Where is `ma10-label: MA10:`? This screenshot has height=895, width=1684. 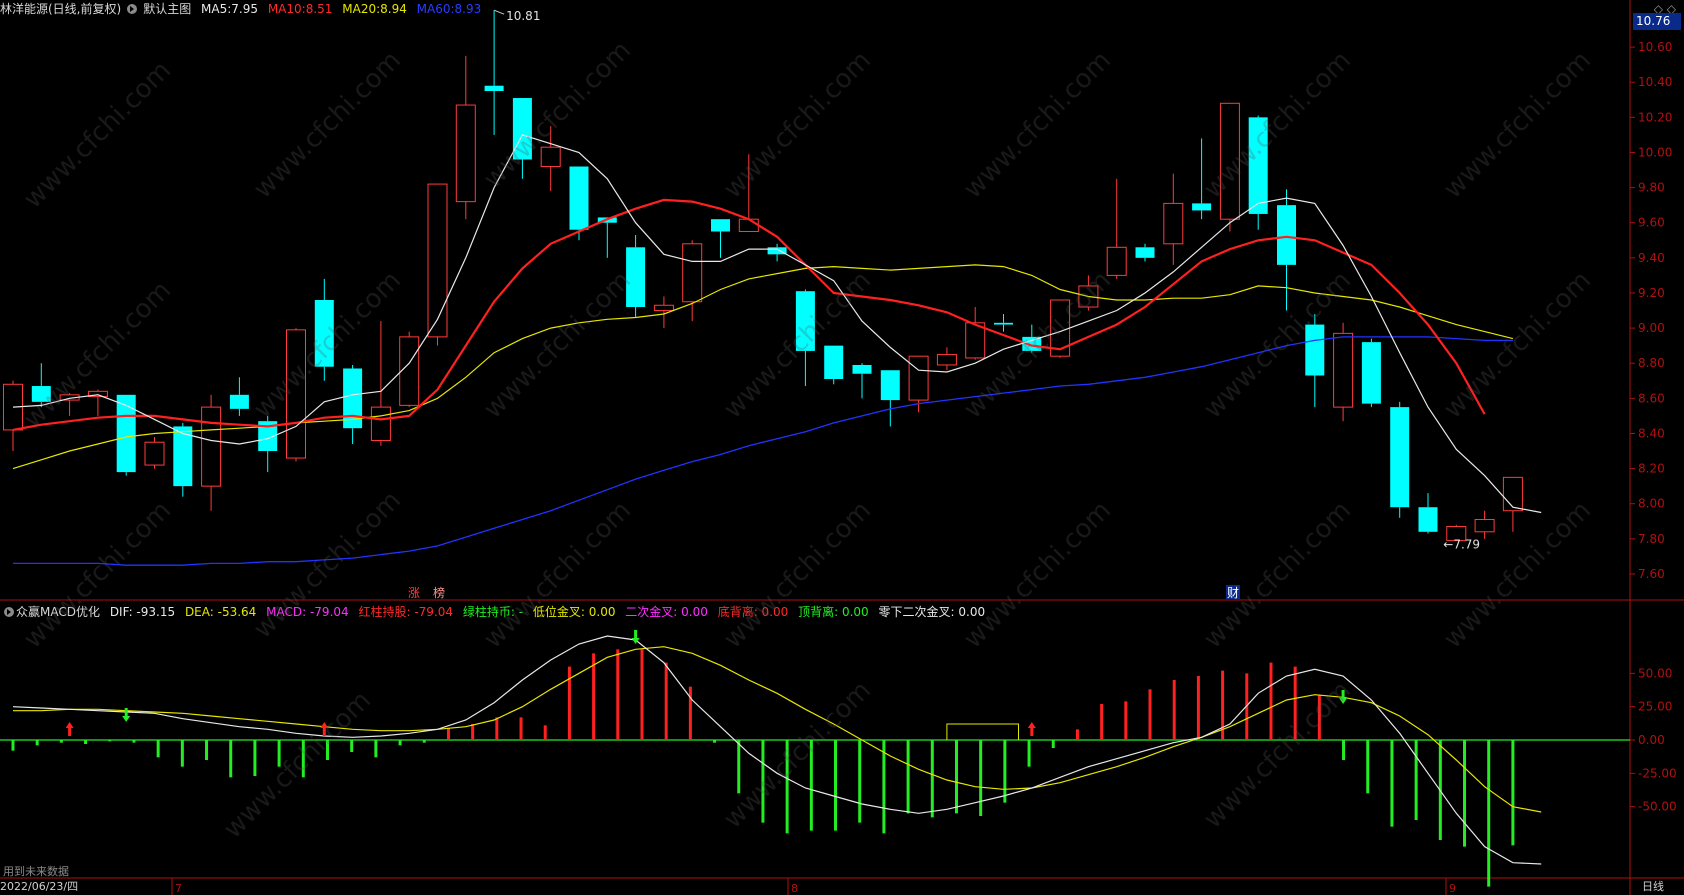
ma10-label: MA10: is located at coordinates (286, 9).